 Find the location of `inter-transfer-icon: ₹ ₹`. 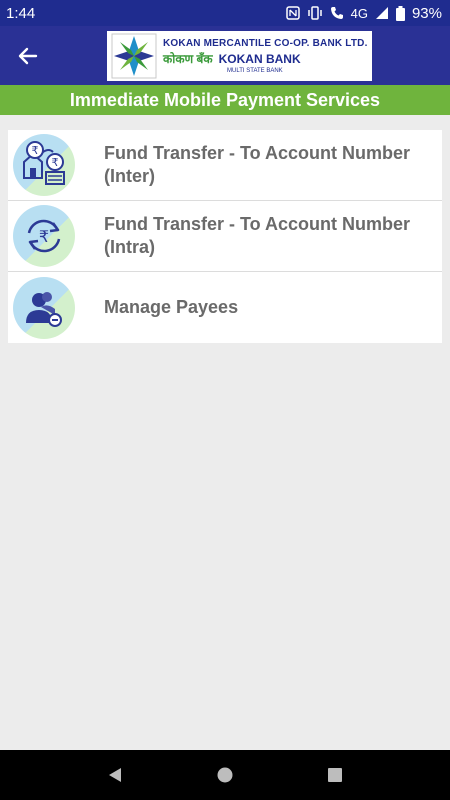

inter-transfer-icon: ₹ ₹ is located at coordinates (44, 165).